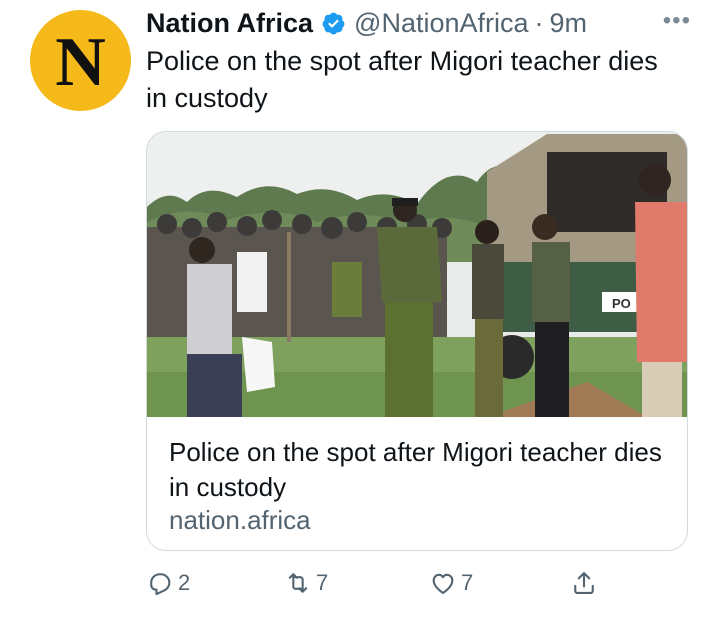 This screenshot has height=618, width=720. I want to click on share-button, so click(584, 583).